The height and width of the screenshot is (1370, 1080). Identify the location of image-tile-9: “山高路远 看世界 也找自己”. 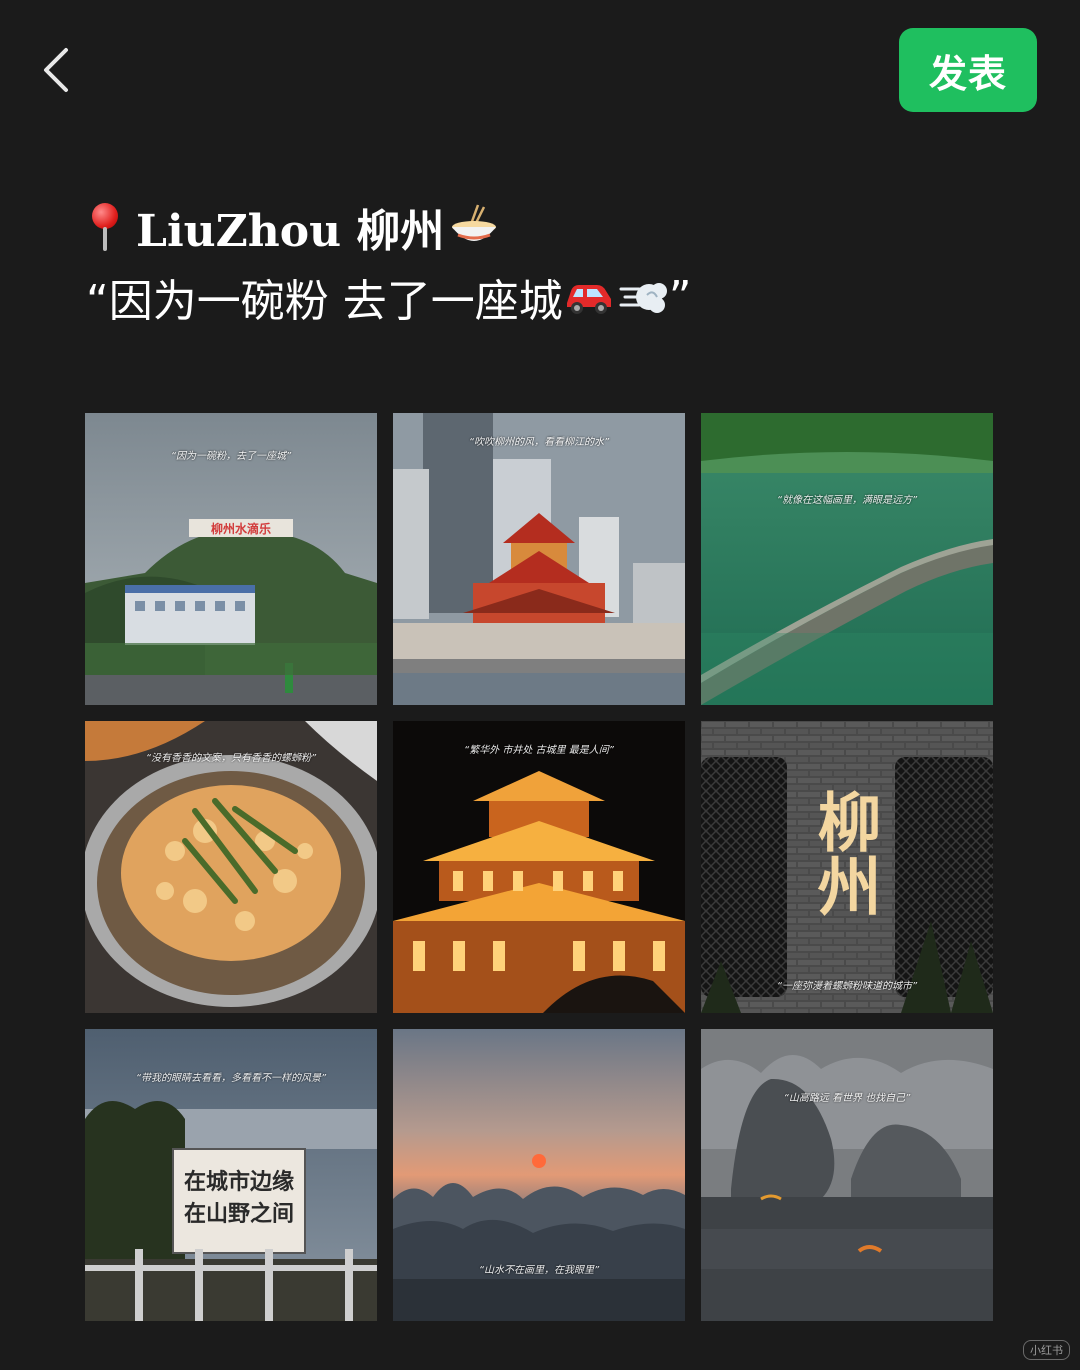
(847, 1175).